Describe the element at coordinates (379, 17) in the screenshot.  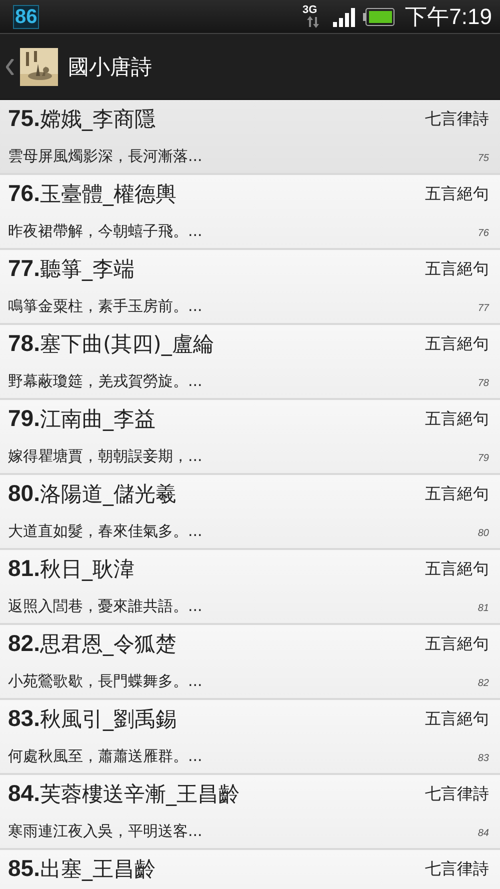
I see `battery-icon` at that location.